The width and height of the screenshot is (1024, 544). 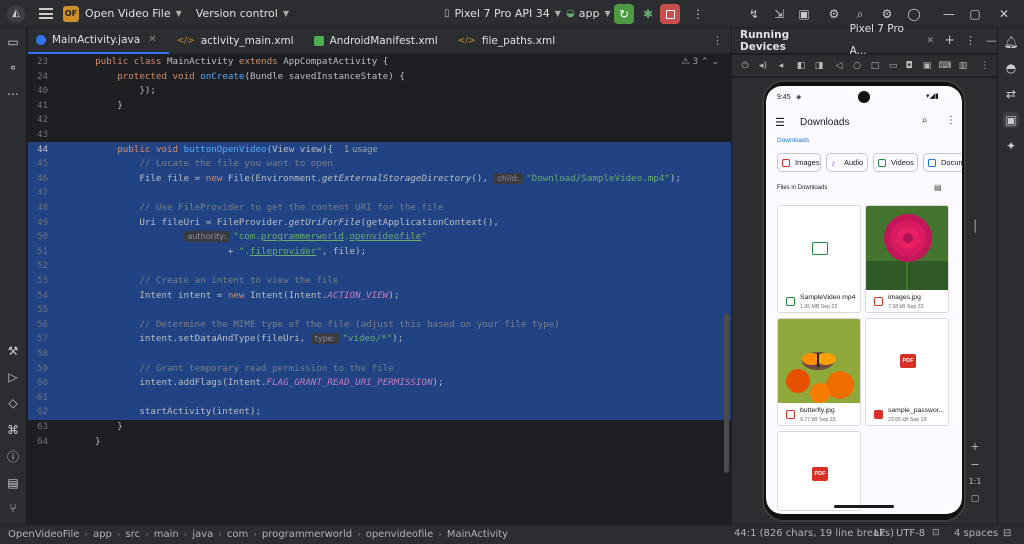 What do you see at coordinates (16, 13) in the screenshot?
I see `android-studio-logo-icon: ◭` at bounding box center [16, 13].